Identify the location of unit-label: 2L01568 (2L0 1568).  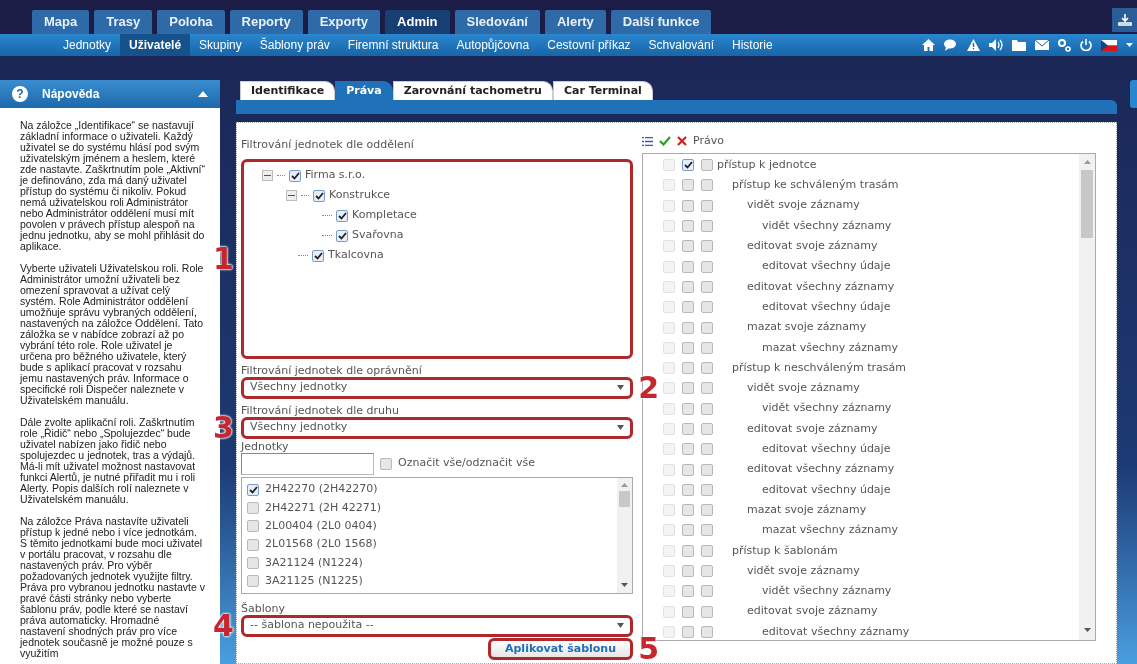
(321, 544).